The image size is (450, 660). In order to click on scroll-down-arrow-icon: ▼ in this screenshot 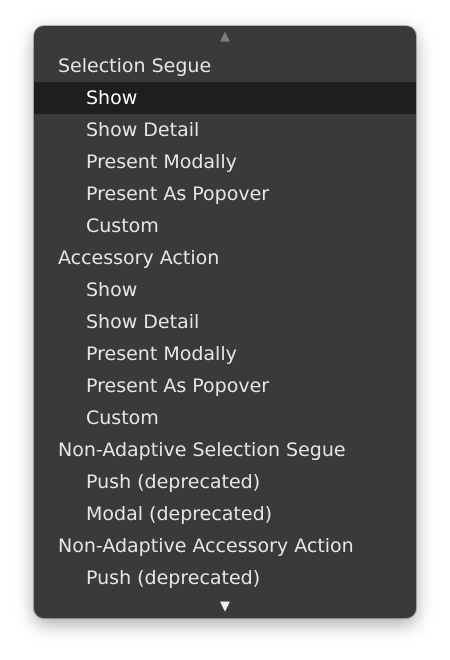, I will do `click(225, 607)`.